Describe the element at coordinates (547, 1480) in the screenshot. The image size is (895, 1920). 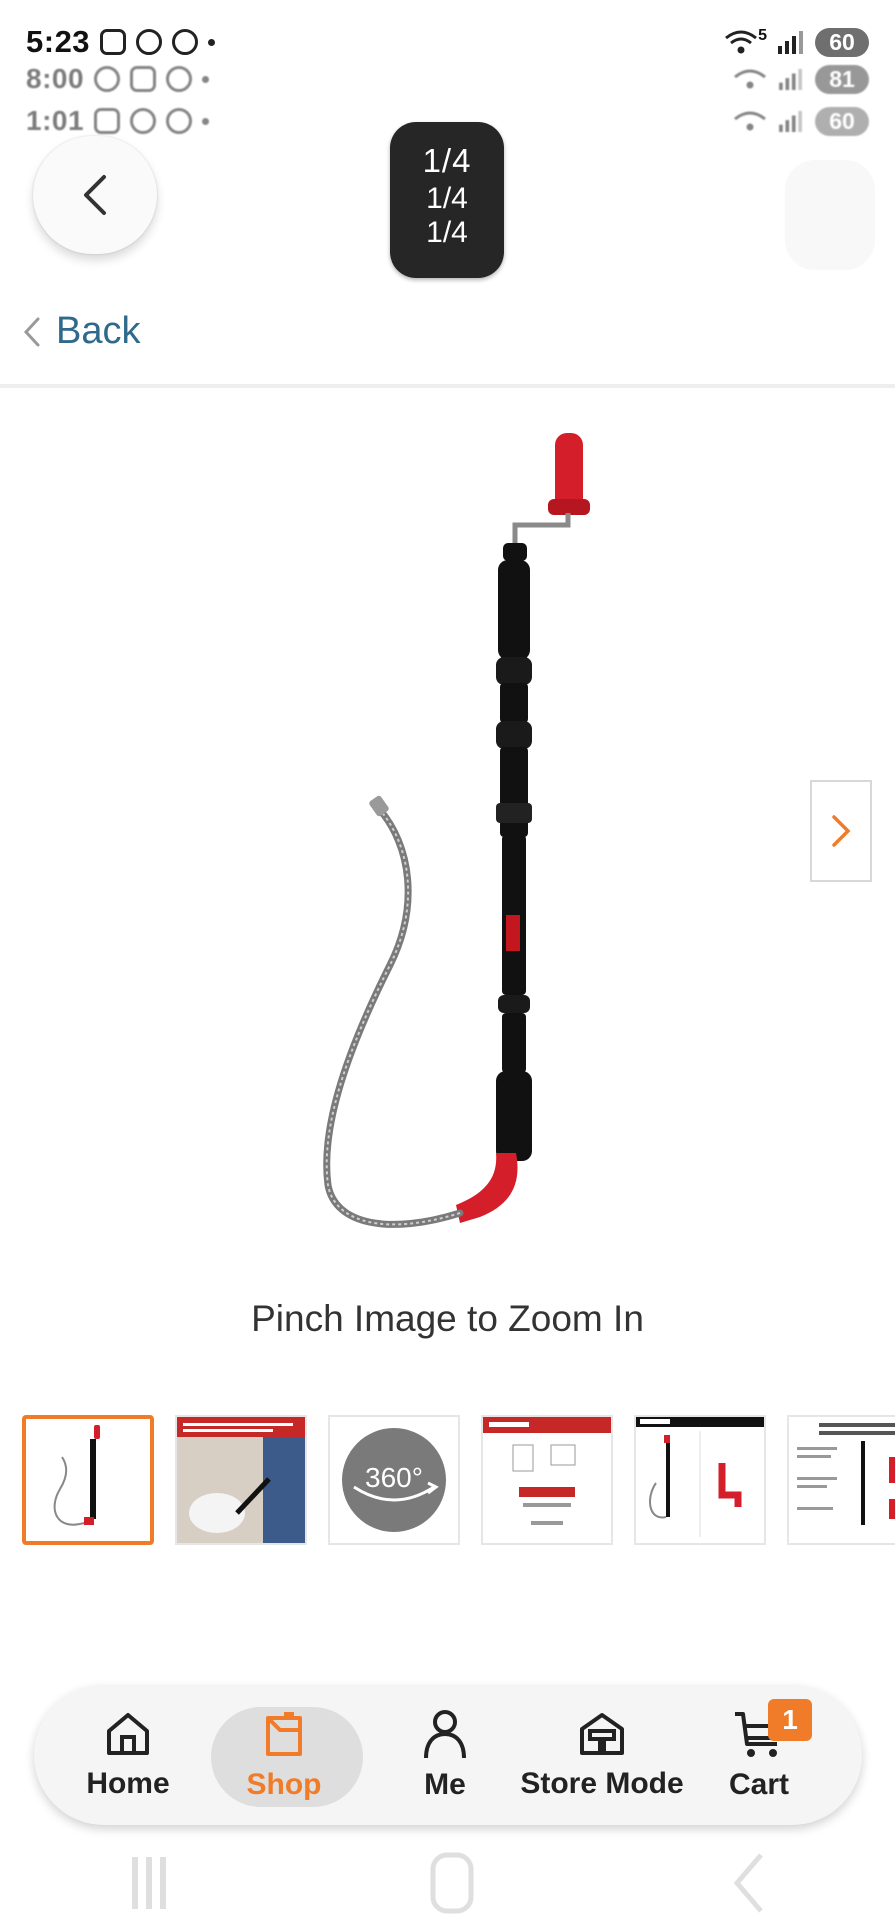
I see `thumbnail-ideal-use` at that location.